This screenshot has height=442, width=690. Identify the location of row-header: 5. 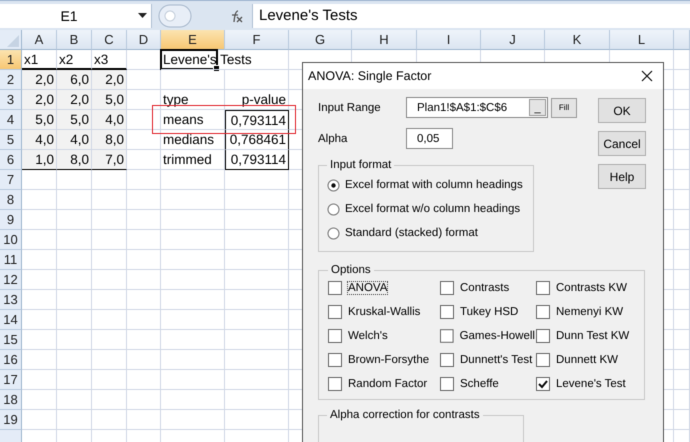
(11, 140).